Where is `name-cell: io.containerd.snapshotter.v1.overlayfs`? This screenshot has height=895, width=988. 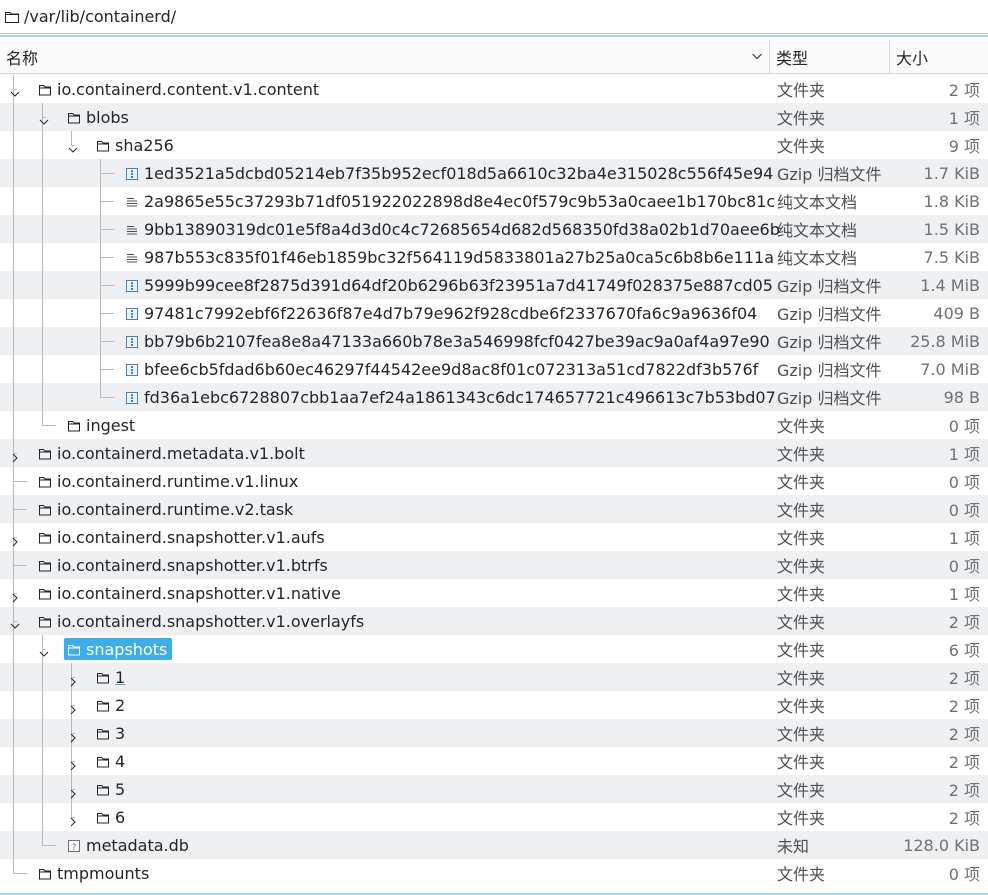
name-cell: io.containerd.snapshotter.v1.overlayfs is located at coordinates (385, 621).